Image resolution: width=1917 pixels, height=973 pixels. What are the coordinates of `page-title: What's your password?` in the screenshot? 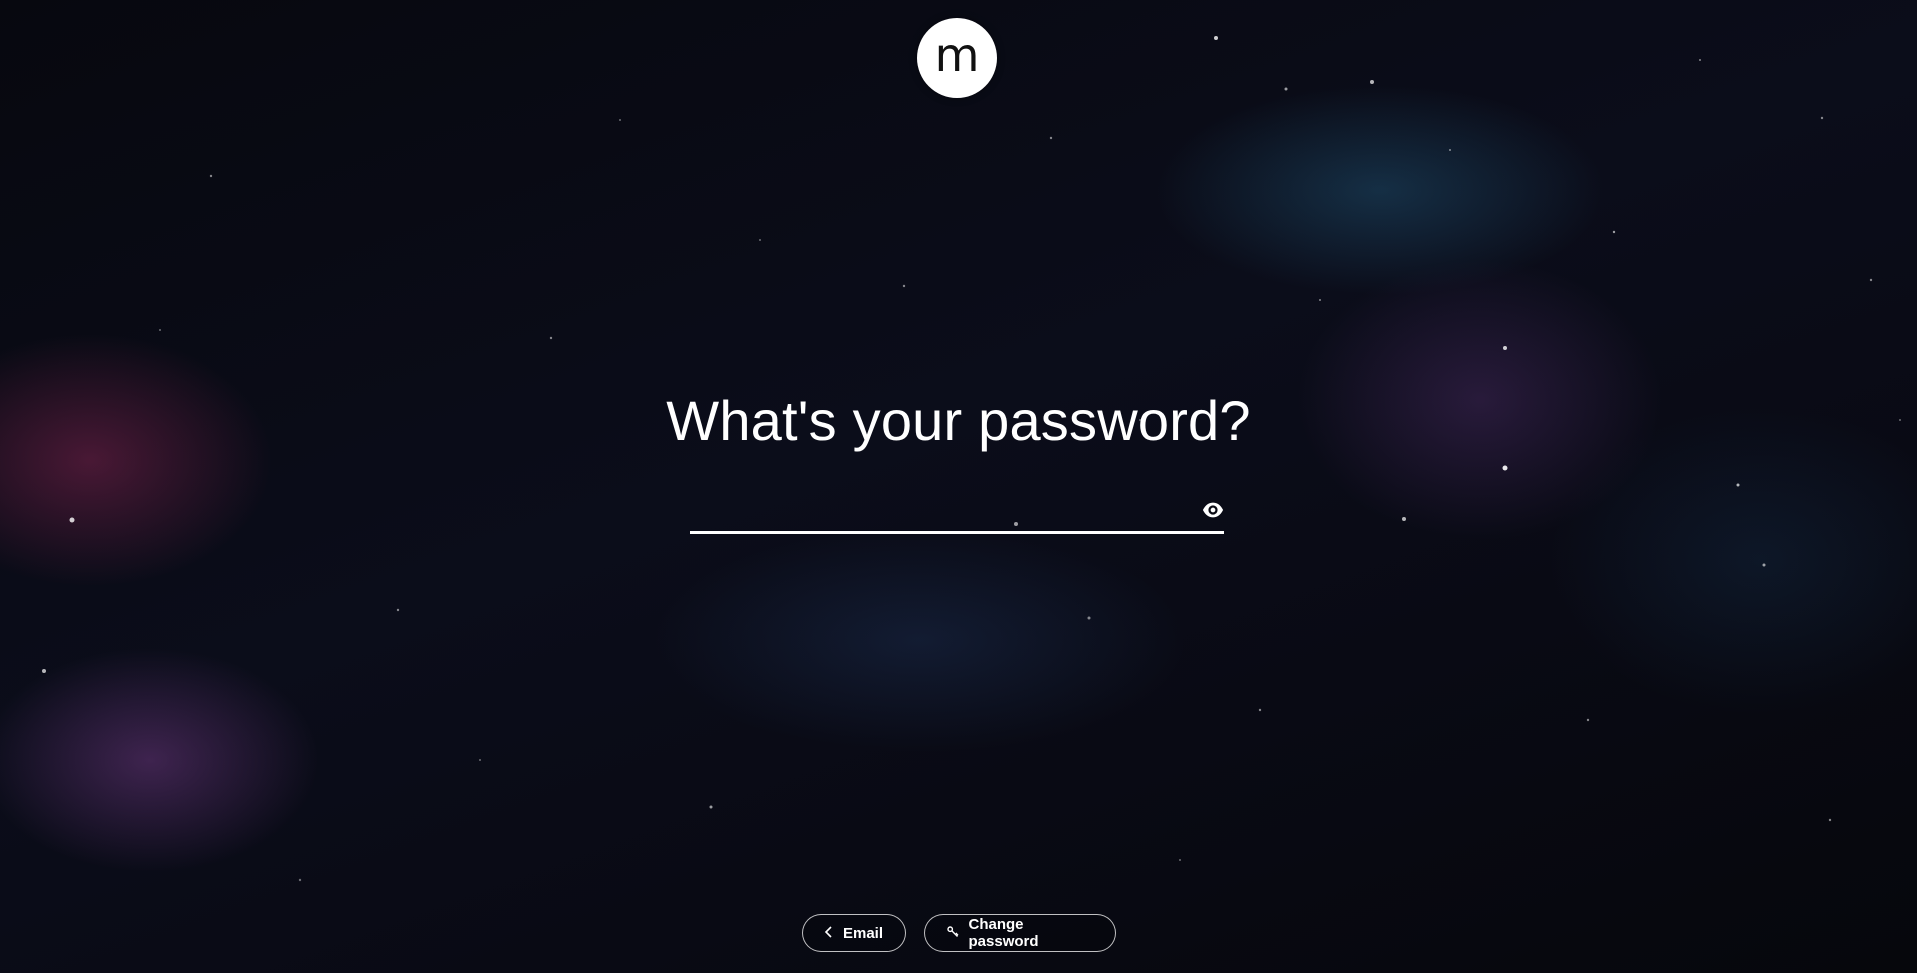 It's located at (958, 420).